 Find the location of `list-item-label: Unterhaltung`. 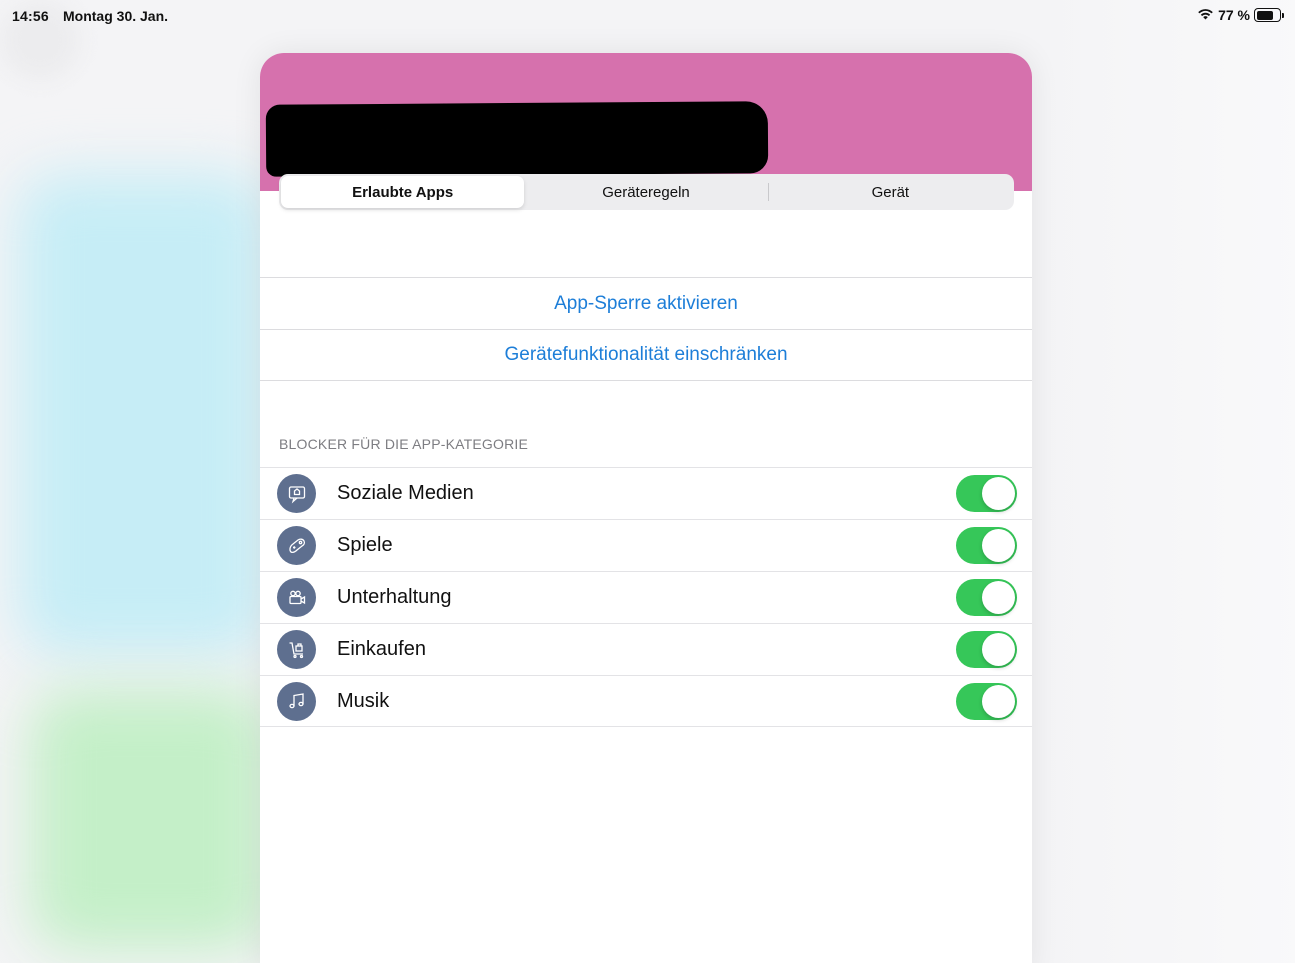

list-item-label: Unterhaltung is located at coordinates (394, 597).